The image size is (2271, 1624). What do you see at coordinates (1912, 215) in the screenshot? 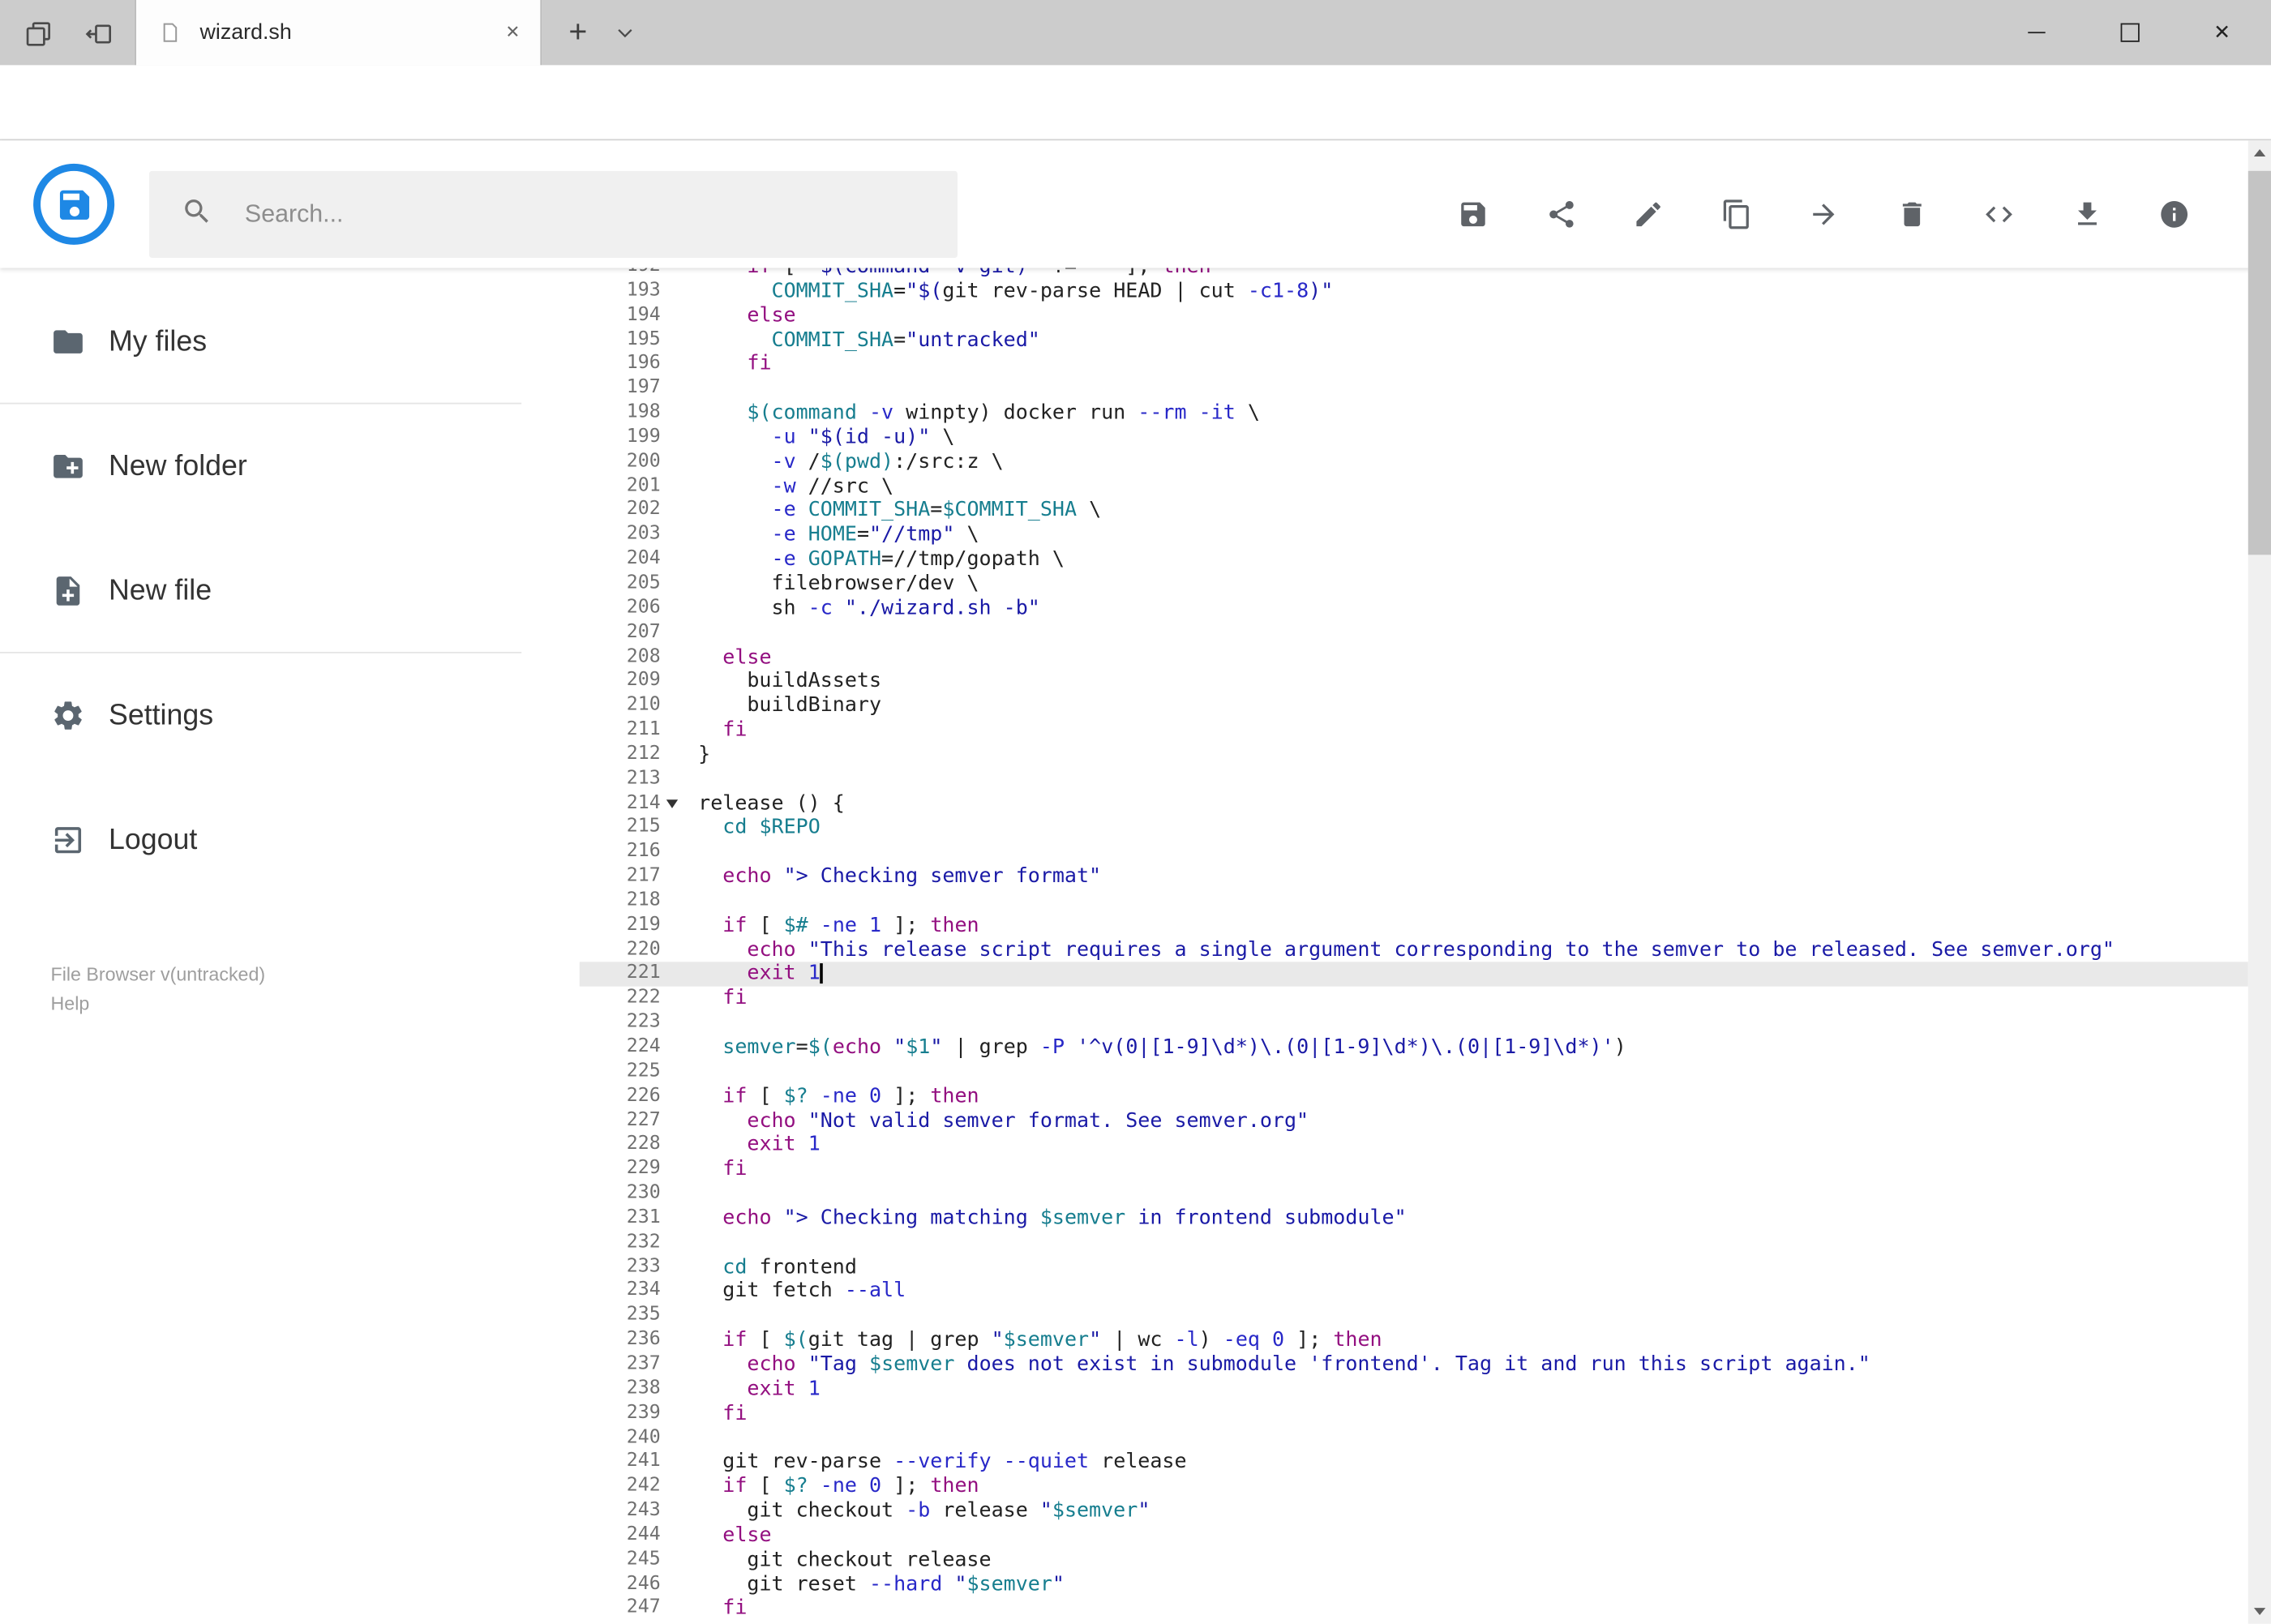
I see `delete-button` at bounding box center [1912, 215].